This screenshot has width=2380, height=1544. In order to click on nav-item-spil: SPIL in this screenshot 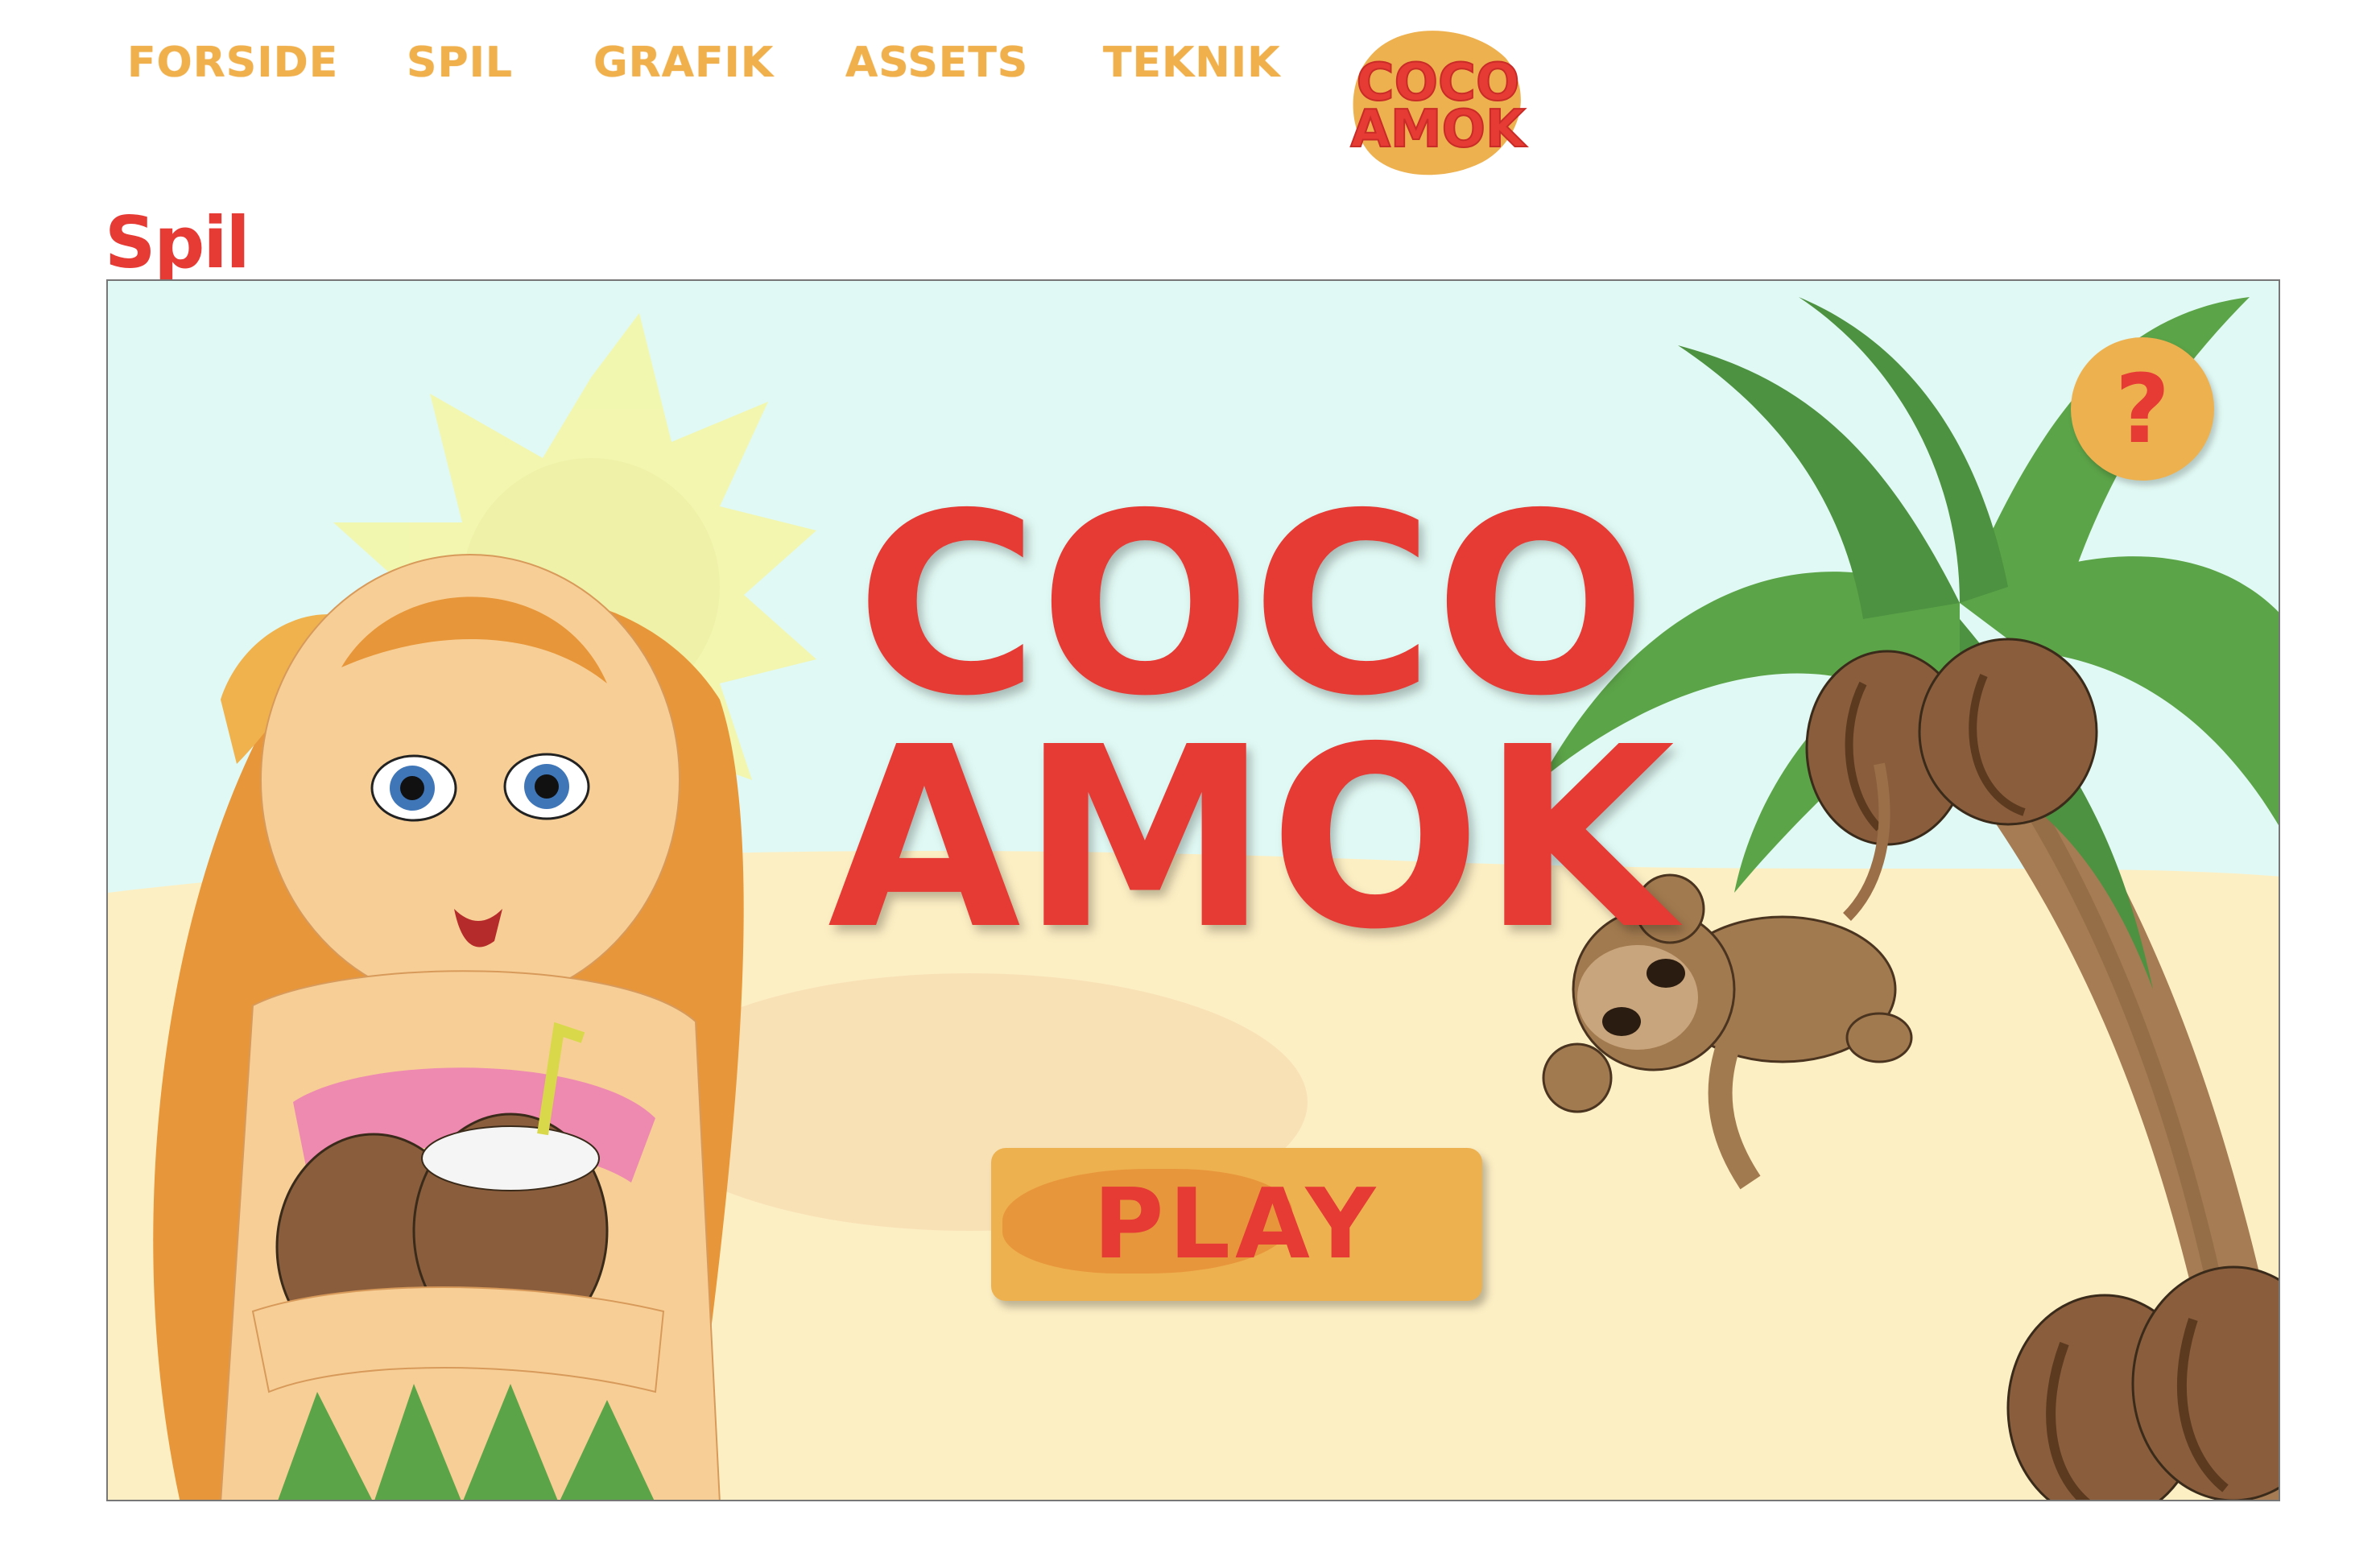, I will do `click(460, 63)`.